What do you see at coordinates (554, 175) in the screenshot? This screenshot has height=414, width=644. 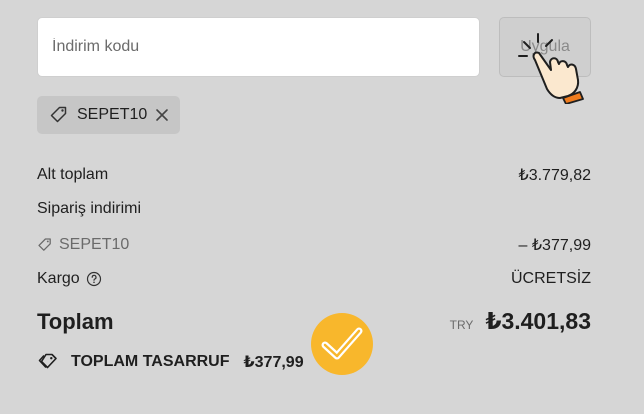 I see `subtotal-value: ₺3.779,82` at bounding box center [554, 175].